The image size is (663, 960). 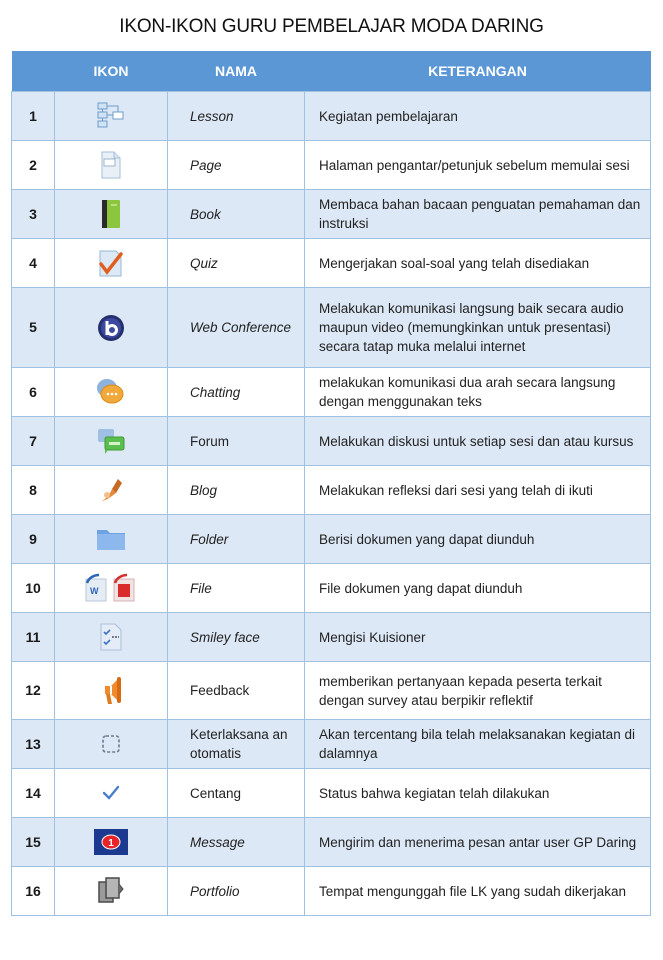 What do you see at coordinates (236, 744) in the screenshot?
I see `icon-name: Keterlaksana an otomatis` at bounding box center [236, 744].